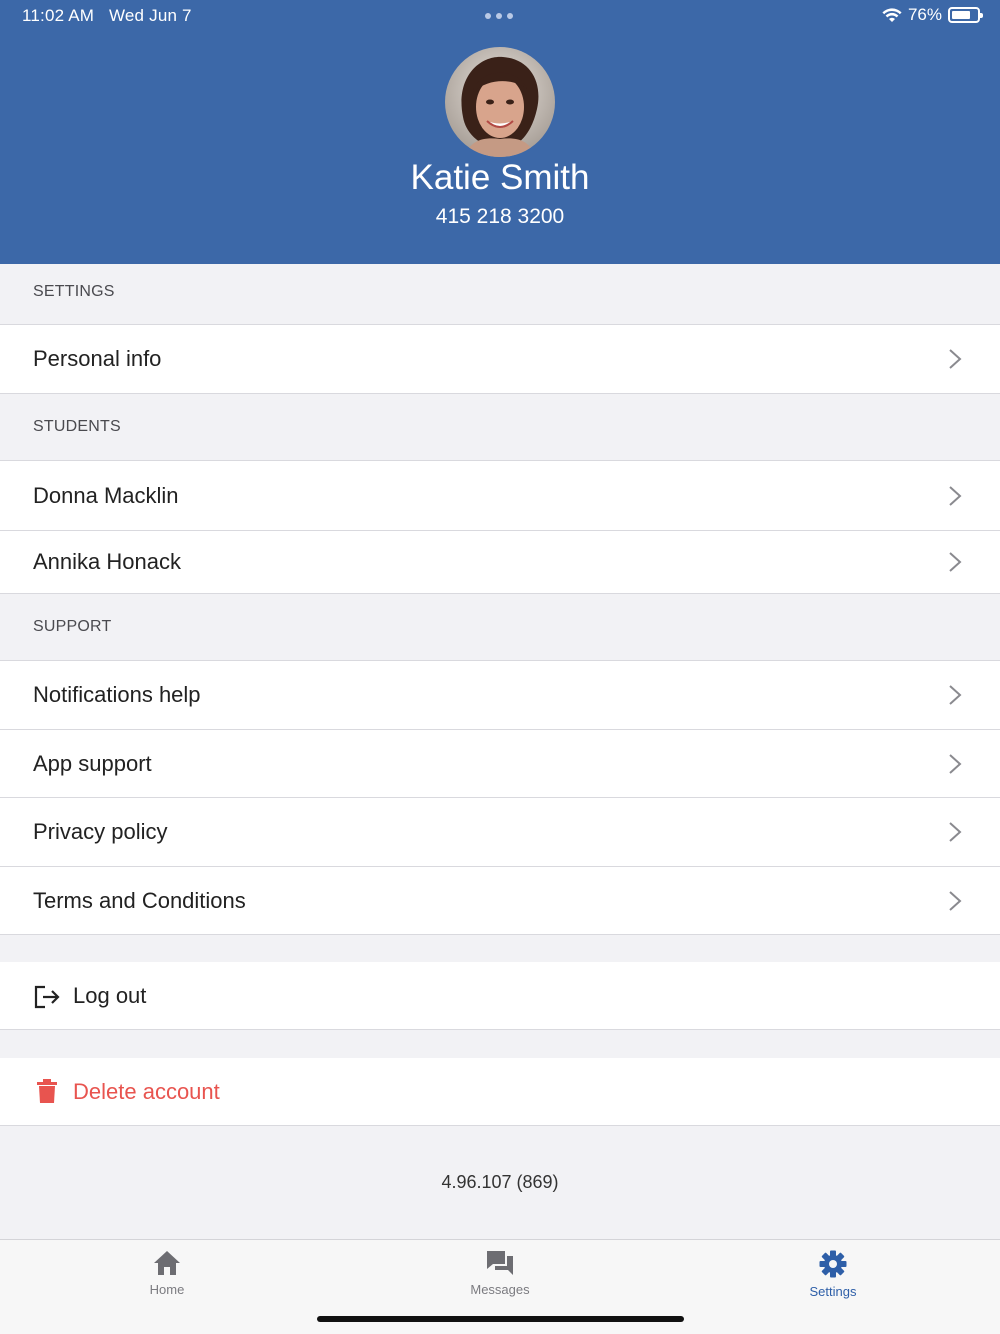  Describe the element at coordinates (107, 561) in the screenshot. I see `row-label: Annika Honack` at that location.